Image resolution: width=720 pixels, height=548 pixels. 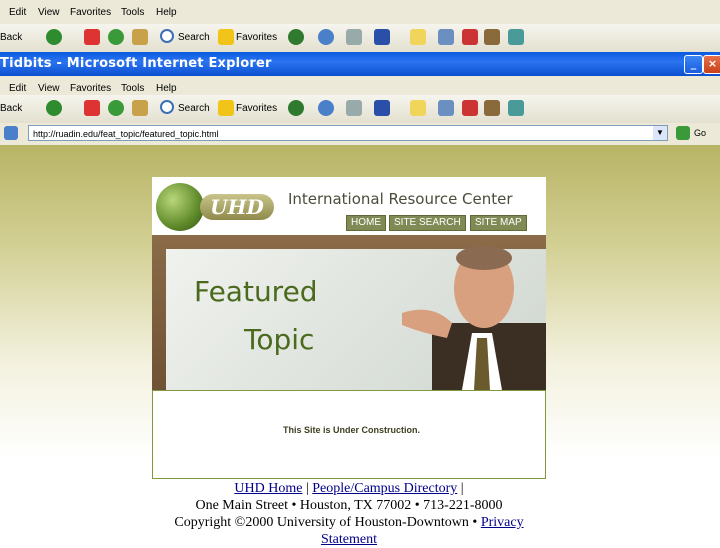 What do you see at coordinates (268, 488) in the screenshot?
I see `uhd-home-link: UHD Home` at bounding box center [268, 488].